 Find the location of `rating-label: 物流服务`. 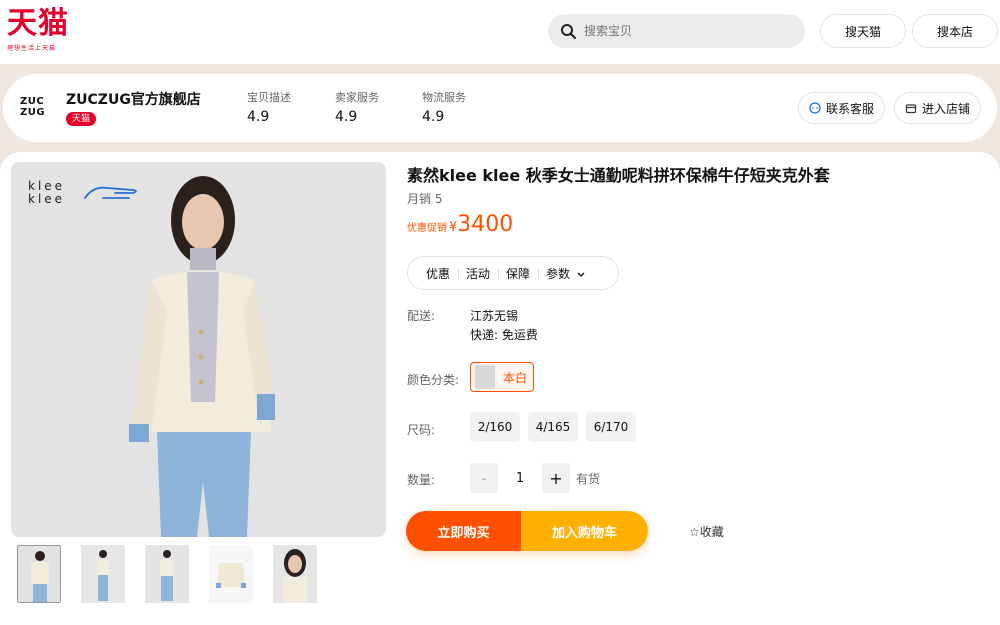

rating-label: 物流服务 is located at coordinates (444, 97).